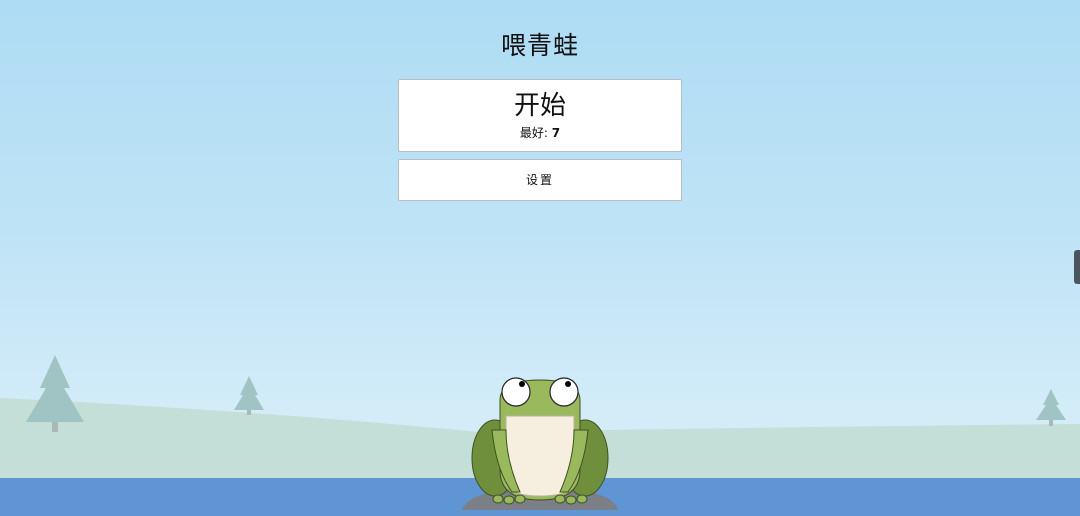 This screenshot has width=1080, height=516. Describe the element at coordinates (1077, 267) in the screenshot. I see `side-panel-tab` at that location.